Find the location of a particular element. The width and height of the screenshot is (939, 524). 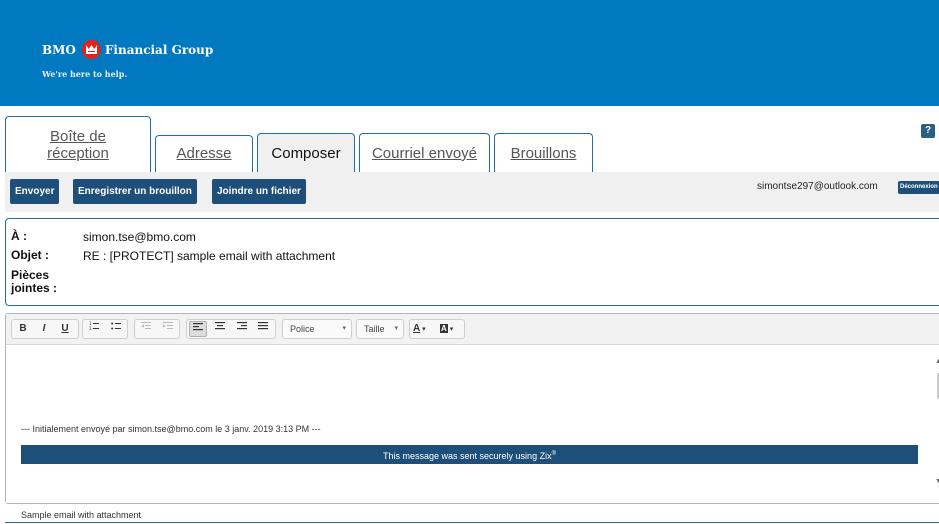

list-group: 12 is located at coordinates (105, 329).